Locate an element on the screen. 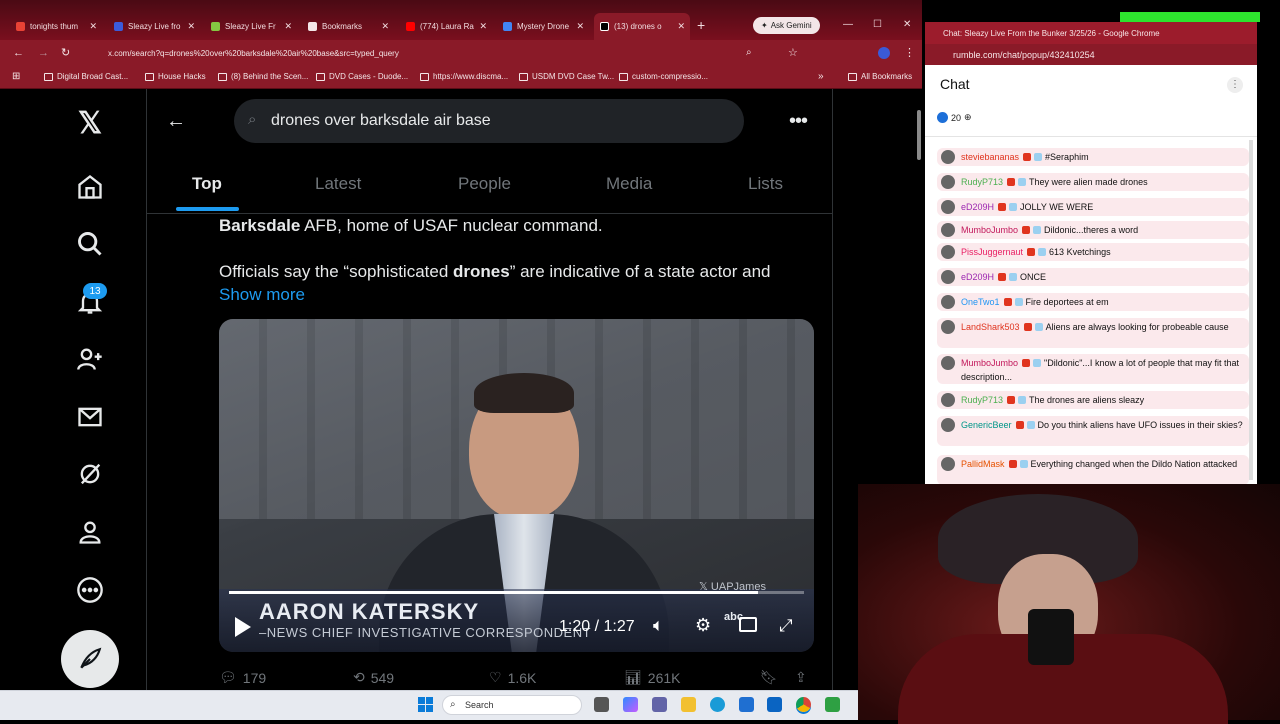 Image resolution: width=1280 pixels, height=724 pixels. chat-username: GenericBeer is located at coordinates (986, 425).